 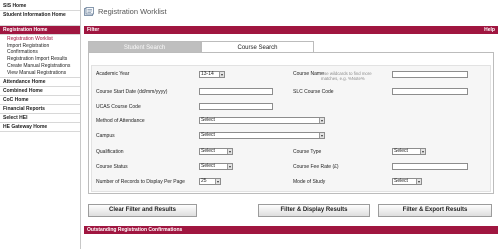 What do you see at coordinates (40, 73) in the screenshot?
I see `sidebar-subitem-view-manual: View Manual Registrations` at bounding box center [40, 73].